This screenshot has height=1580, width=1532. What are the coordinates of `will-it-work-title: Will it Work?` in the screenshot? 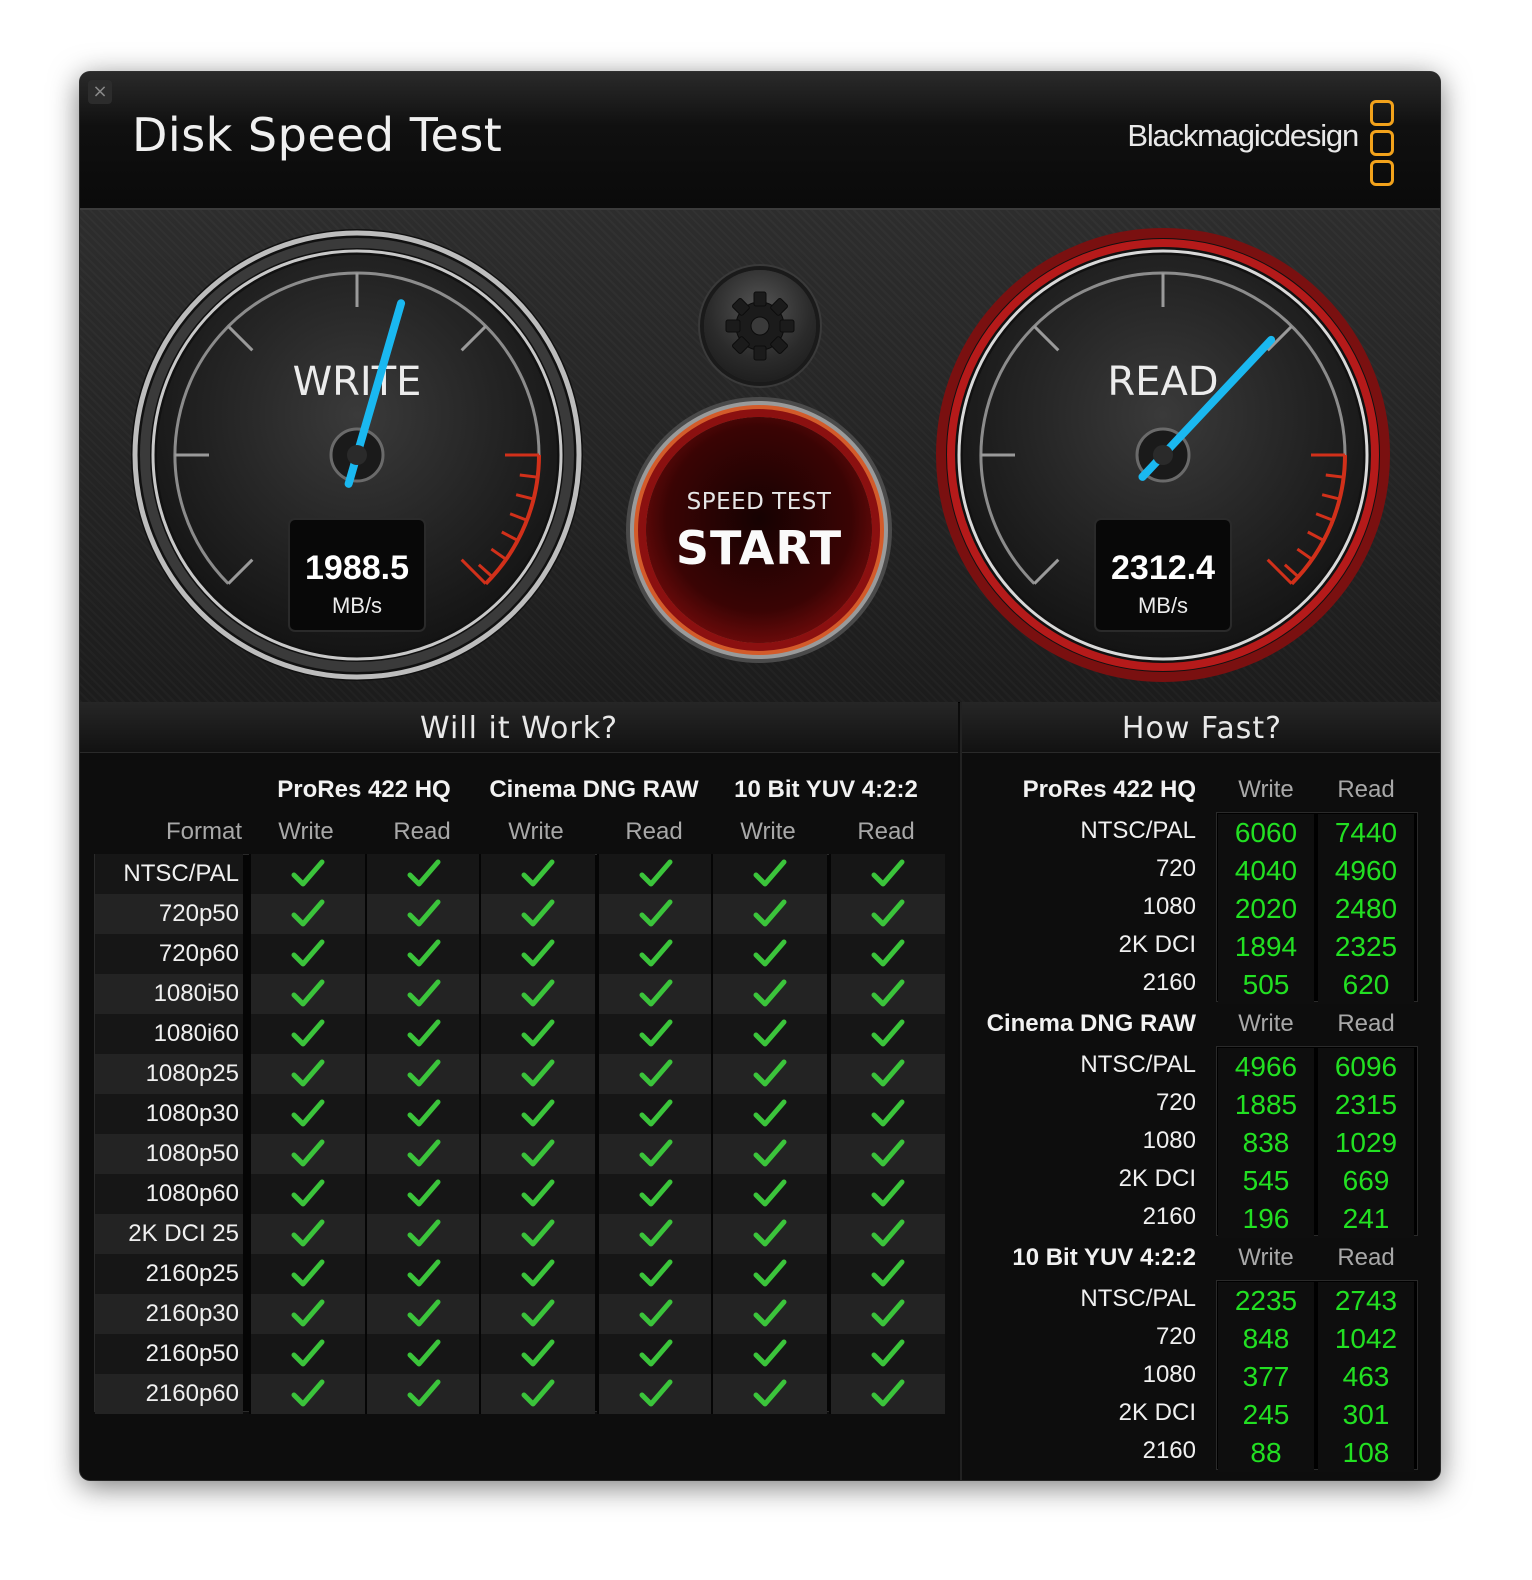 It's located at (519, 727).